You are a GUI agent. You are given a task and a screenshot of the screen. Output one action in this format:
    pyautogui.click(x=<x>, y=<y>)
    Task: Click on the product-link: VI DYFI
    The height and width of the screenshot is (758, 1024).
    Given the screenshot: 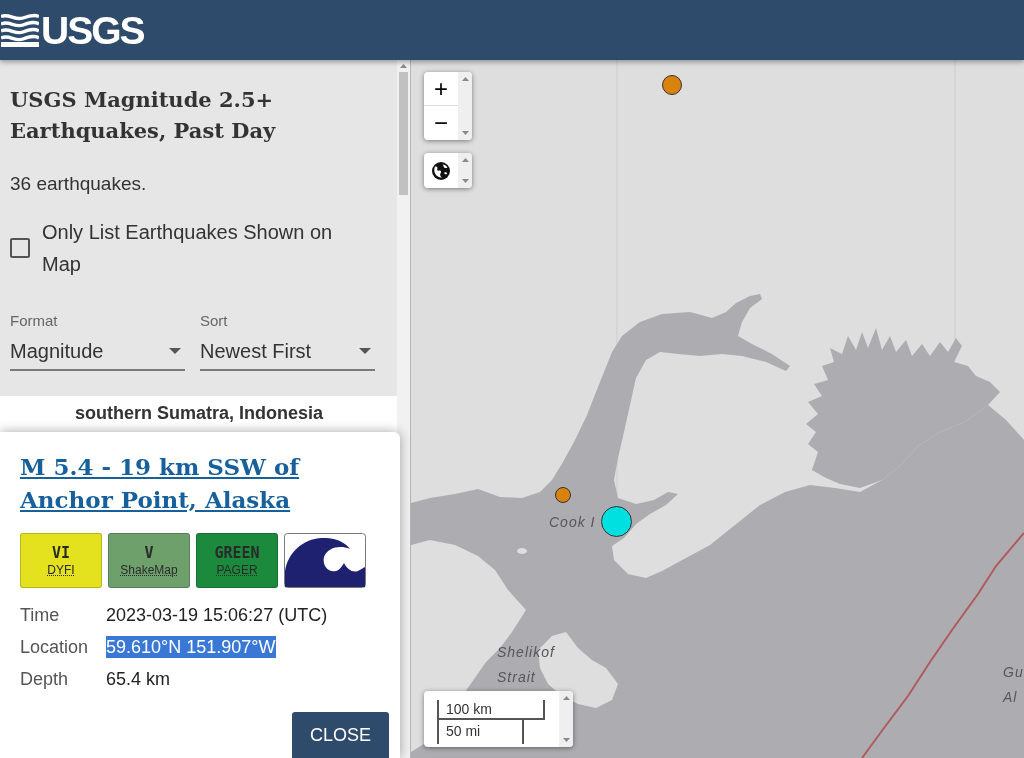 What is the action you would take?
    pyautogui.click(x=61, y=560)
    